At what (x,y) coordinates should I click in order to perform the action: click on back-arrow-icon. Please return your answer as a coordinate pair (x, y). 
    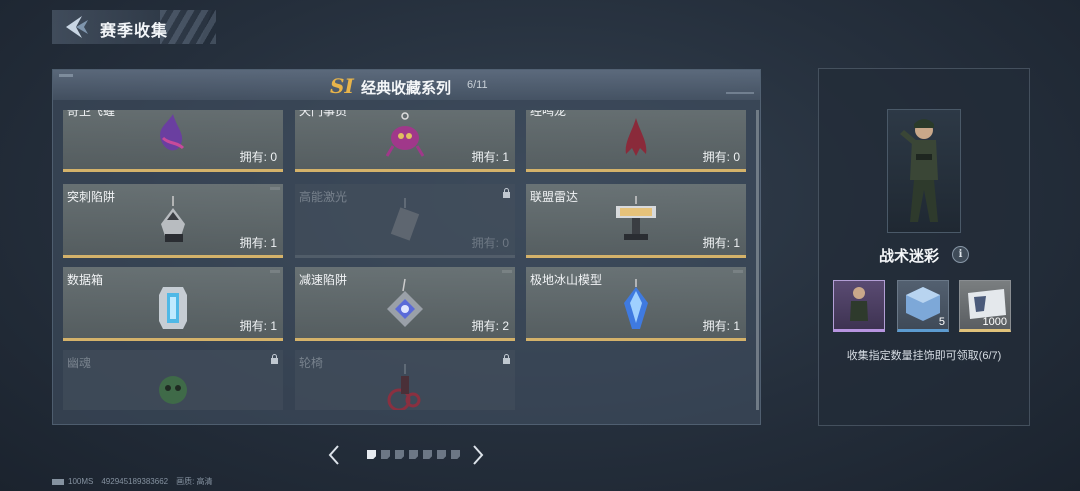
    Looking at the image, I should click on (76, 27).